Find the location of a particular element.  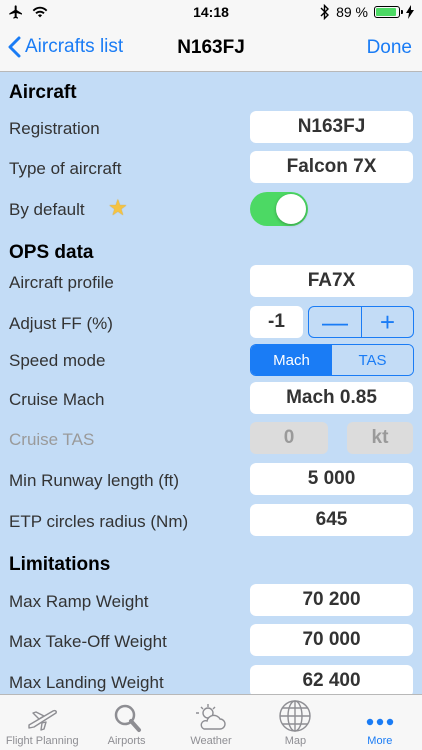

tab-label: Airports is located at coordinates (126, 741).